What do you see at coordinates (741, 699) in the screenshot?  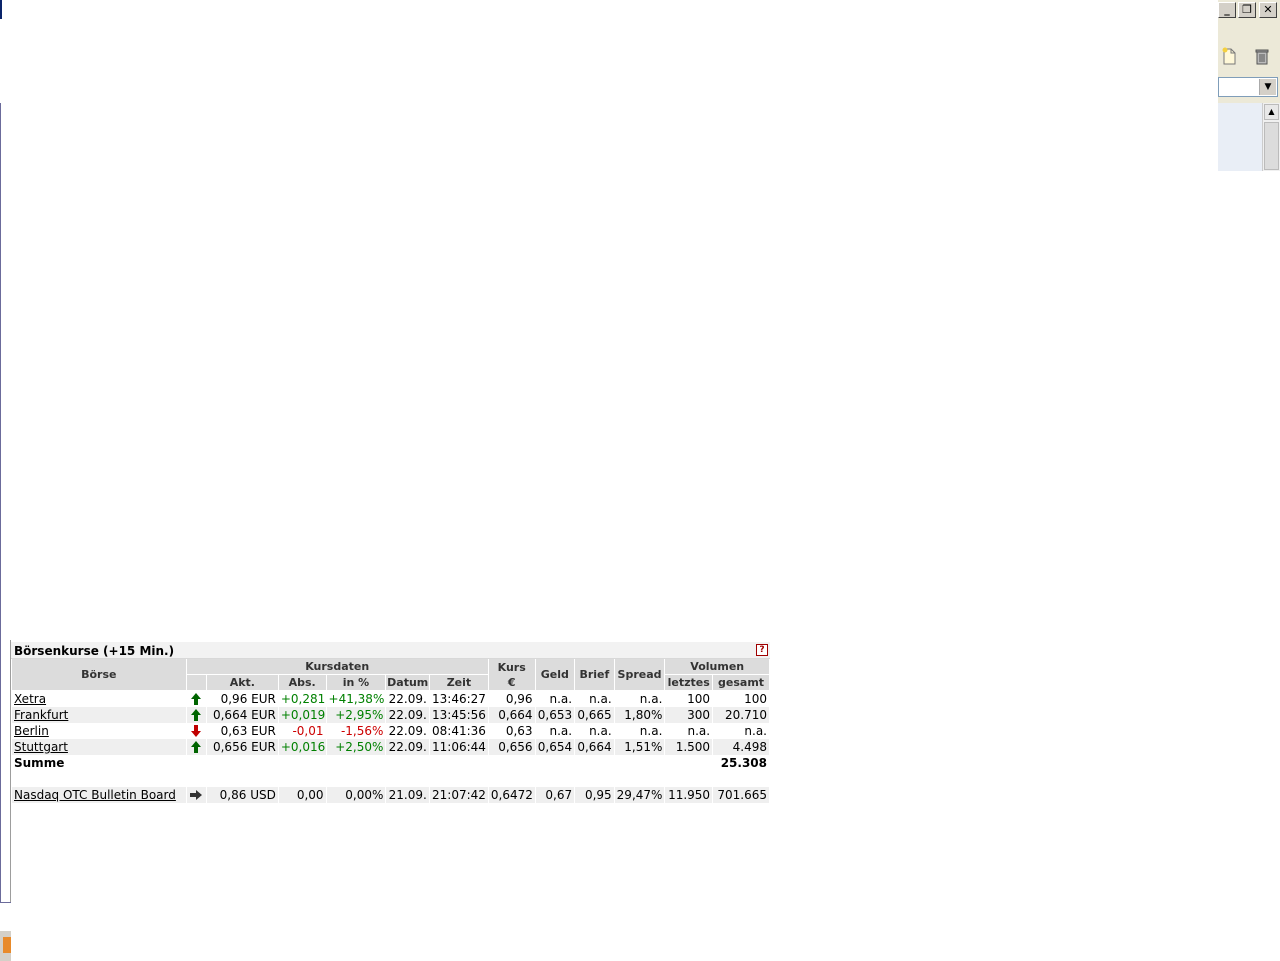 I see `cell-gesamt: 100` at bounding box center [741, 699].